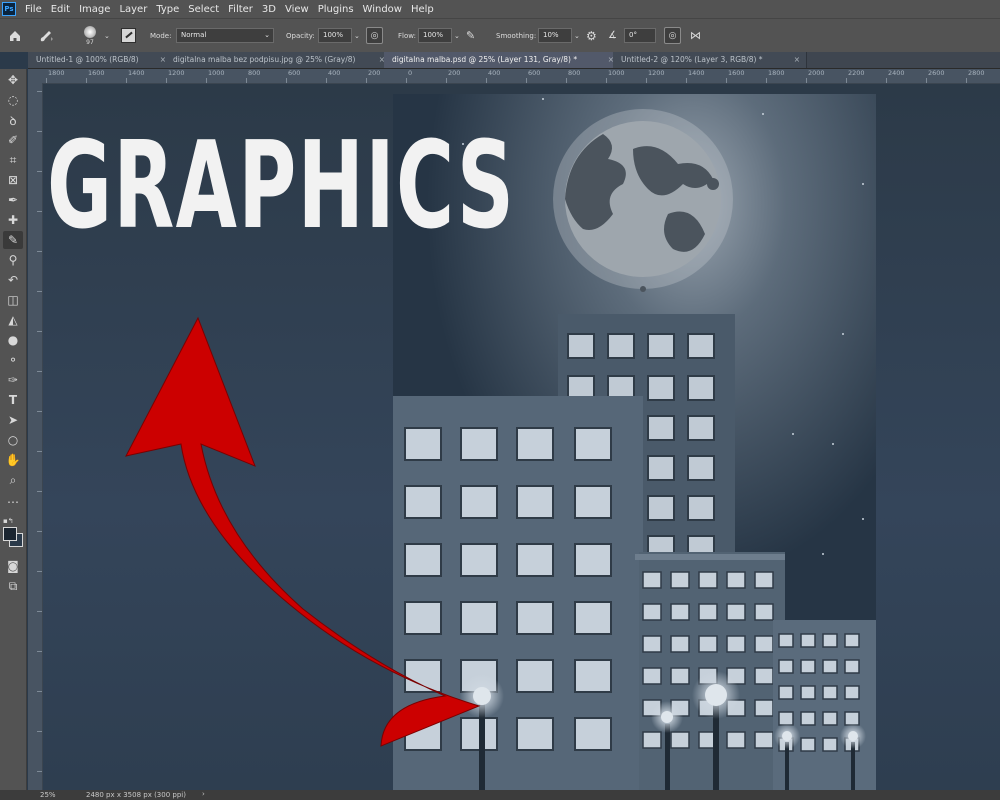 The width and height of the screenshot is (1000, 800). I want to click on brush-icon: ✎, so click(13, 240).